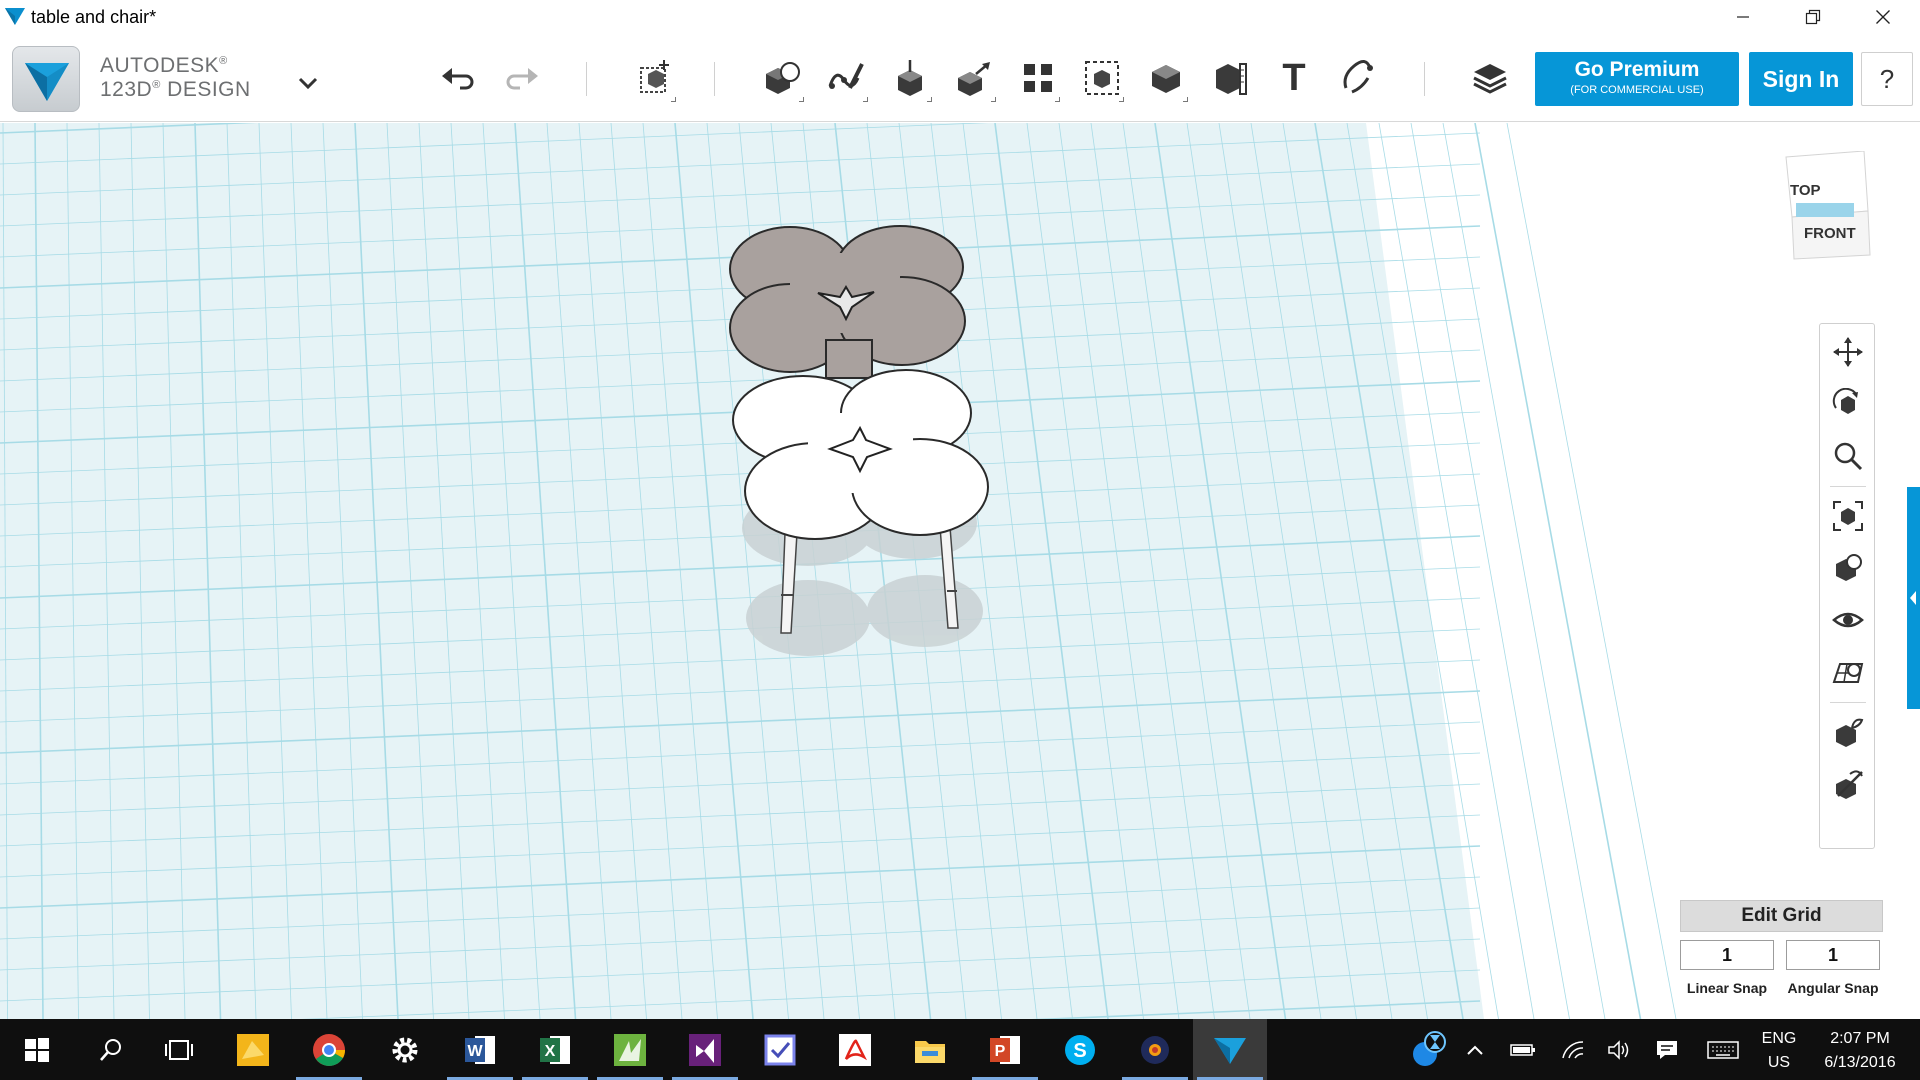  Describe the element at coordinates (960, 17) in the screenshot. I see `title-bar: table and chair*` at that location.